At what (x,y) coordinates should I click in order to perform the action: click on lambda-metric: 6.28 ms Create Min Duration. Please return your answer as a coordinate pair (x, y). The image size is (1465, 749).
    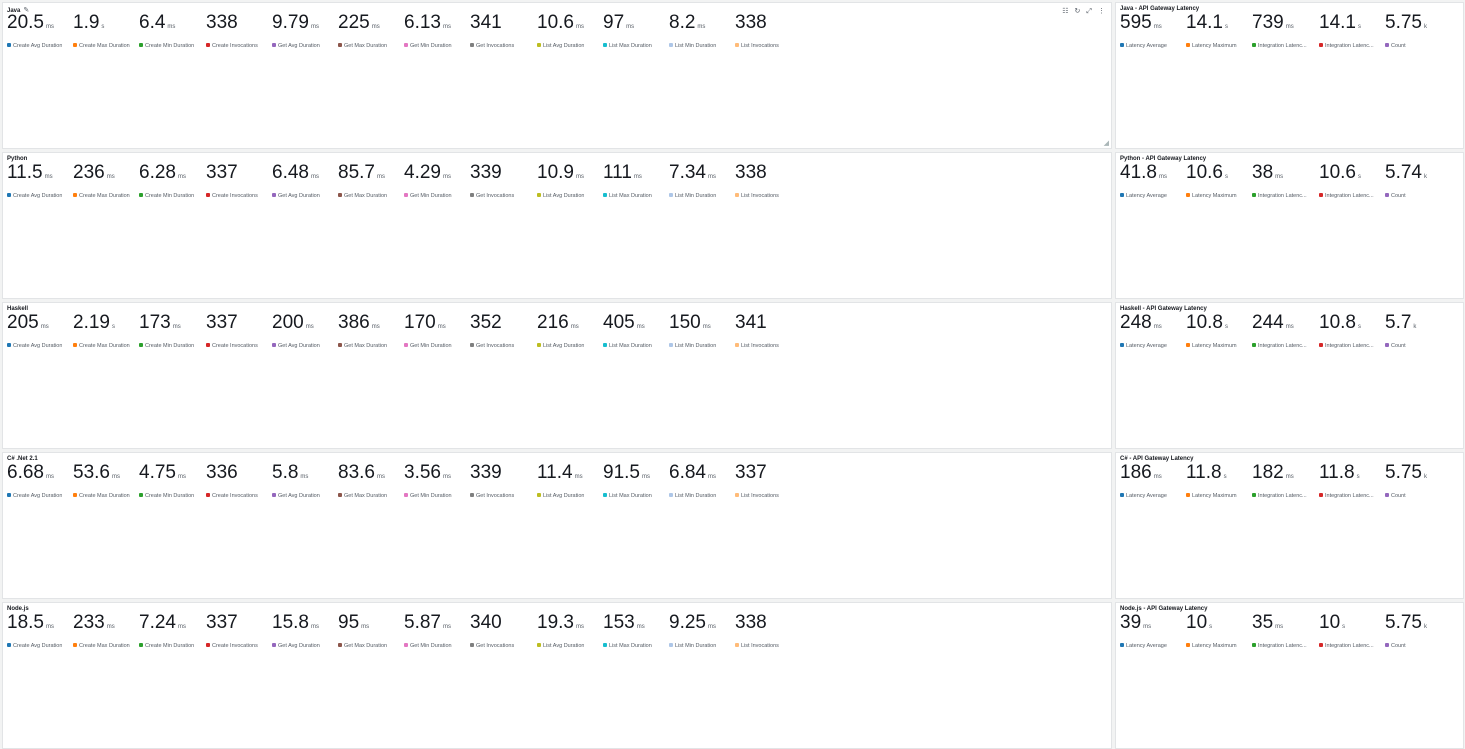
    Looking at the image, I should click on (172, 181).